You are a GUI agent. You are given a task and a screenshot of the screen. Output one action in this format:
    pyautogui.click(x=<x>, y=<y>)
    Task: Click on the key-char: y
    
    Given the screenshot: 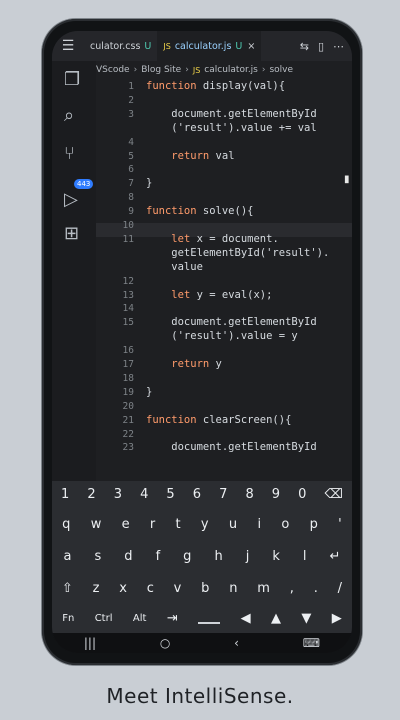 What is the action you would take?
    pyautogui.click(x=205, y=524)
    